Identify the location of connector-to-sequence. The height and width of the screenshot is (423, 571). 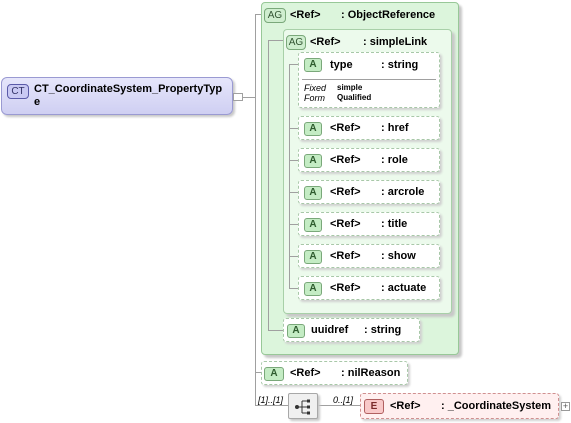
(271, 405).